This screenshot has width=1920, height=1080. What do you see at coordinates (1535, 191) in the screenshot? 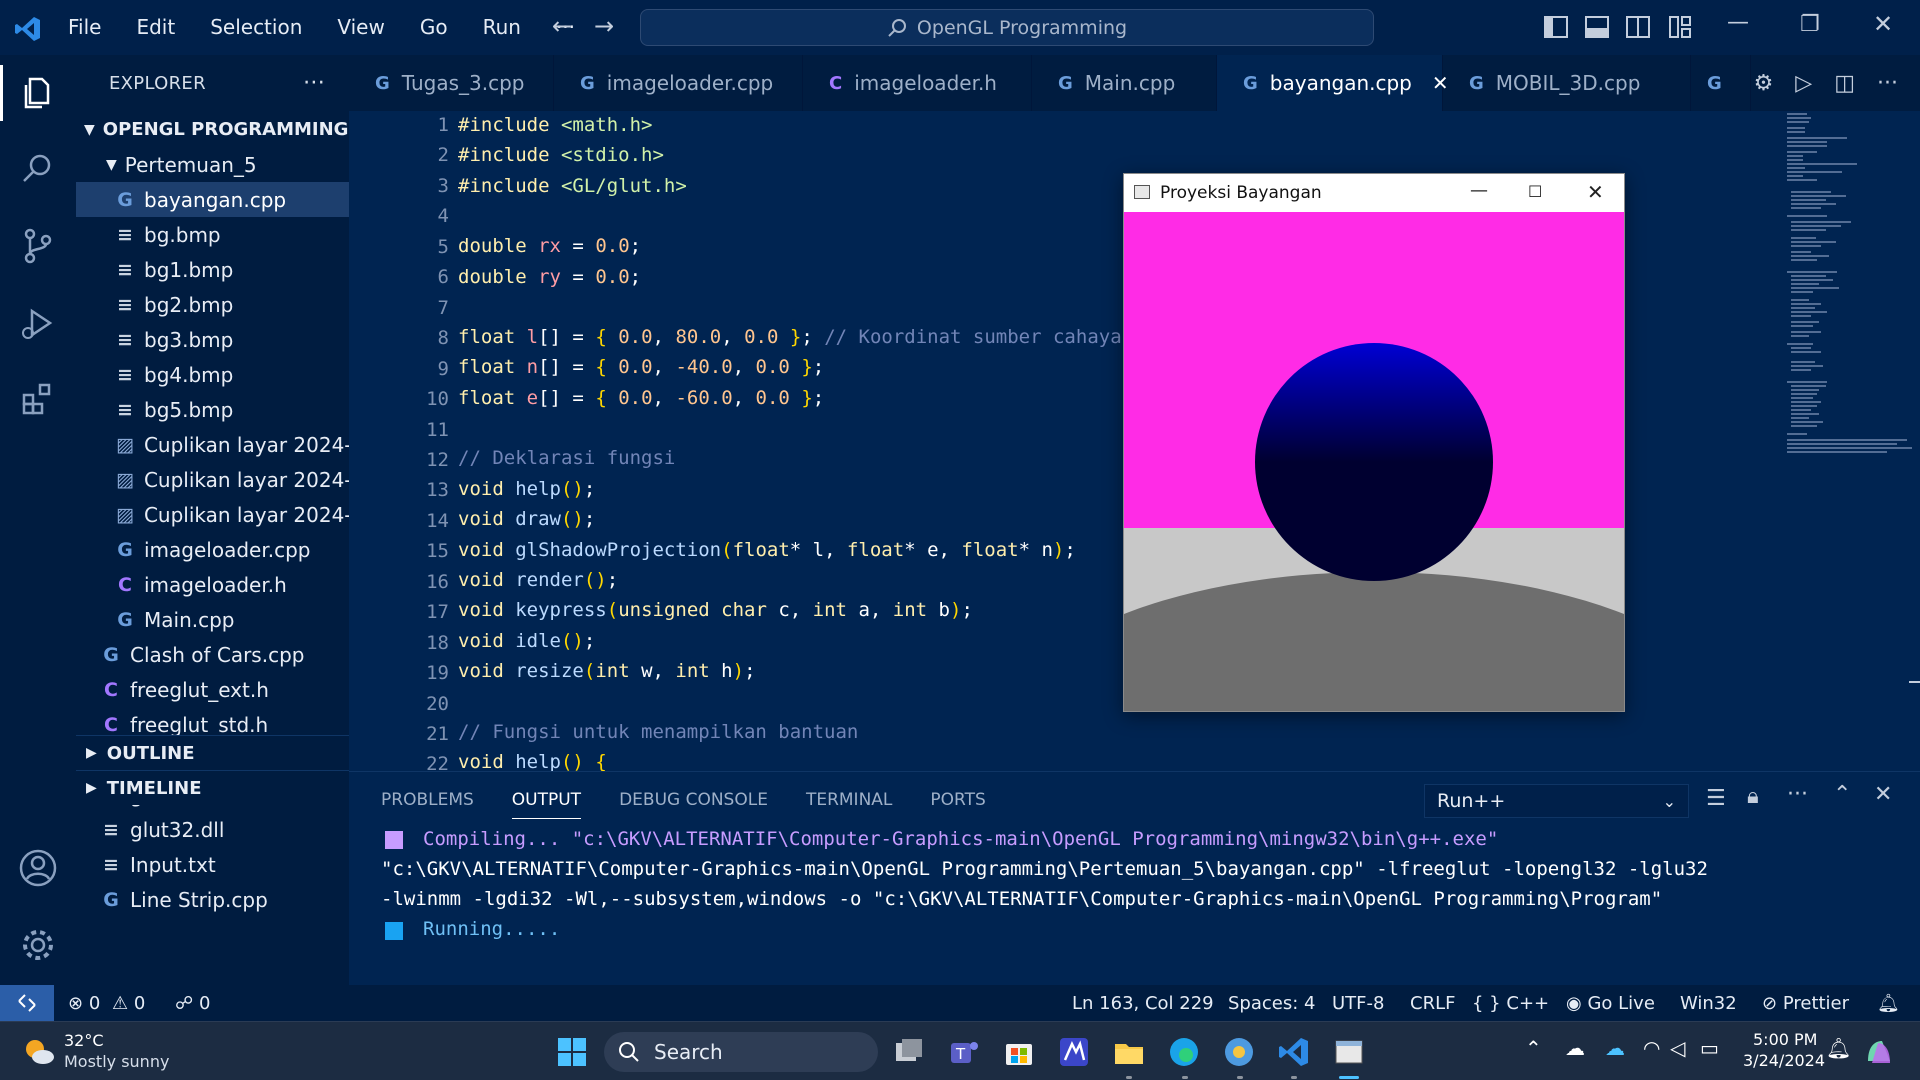
I see `maximize-icon: ☐` at bounding box center [1535, 191].